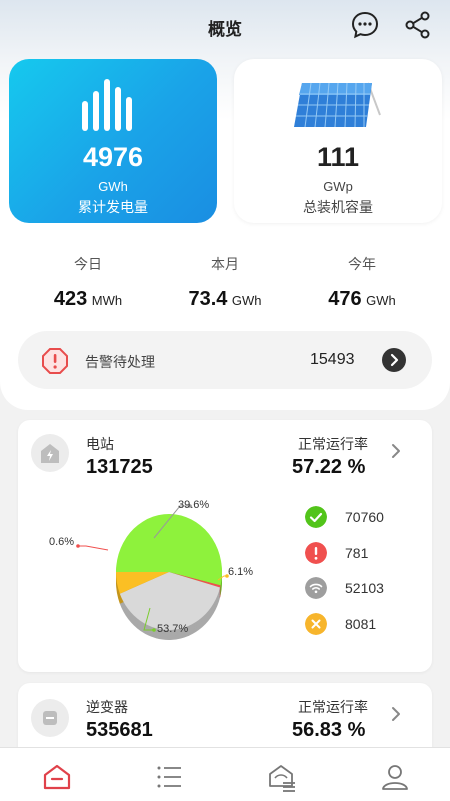 The width and height of the screenshot is (450, 801). I want to click on inverter-count: 535681, so click(119, 730).